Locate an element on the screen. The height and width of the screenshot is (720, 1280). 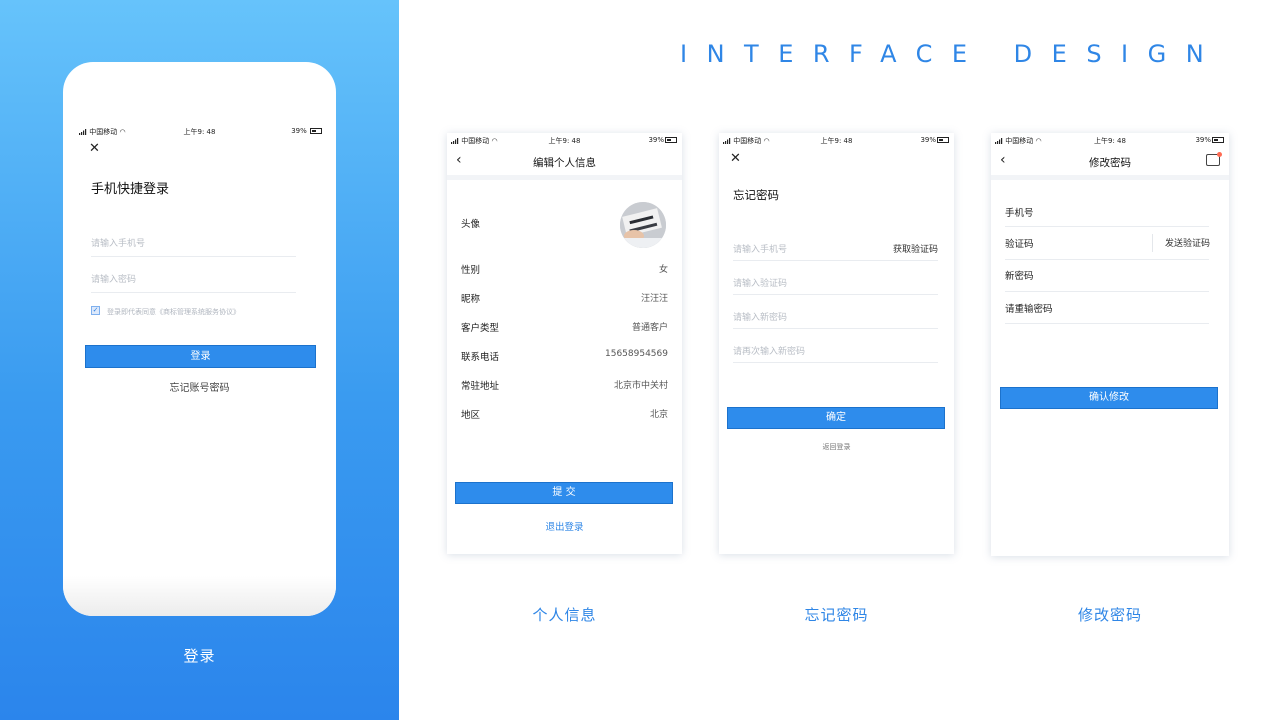
phone-bottom-fade is located at coordinates (199, 596).